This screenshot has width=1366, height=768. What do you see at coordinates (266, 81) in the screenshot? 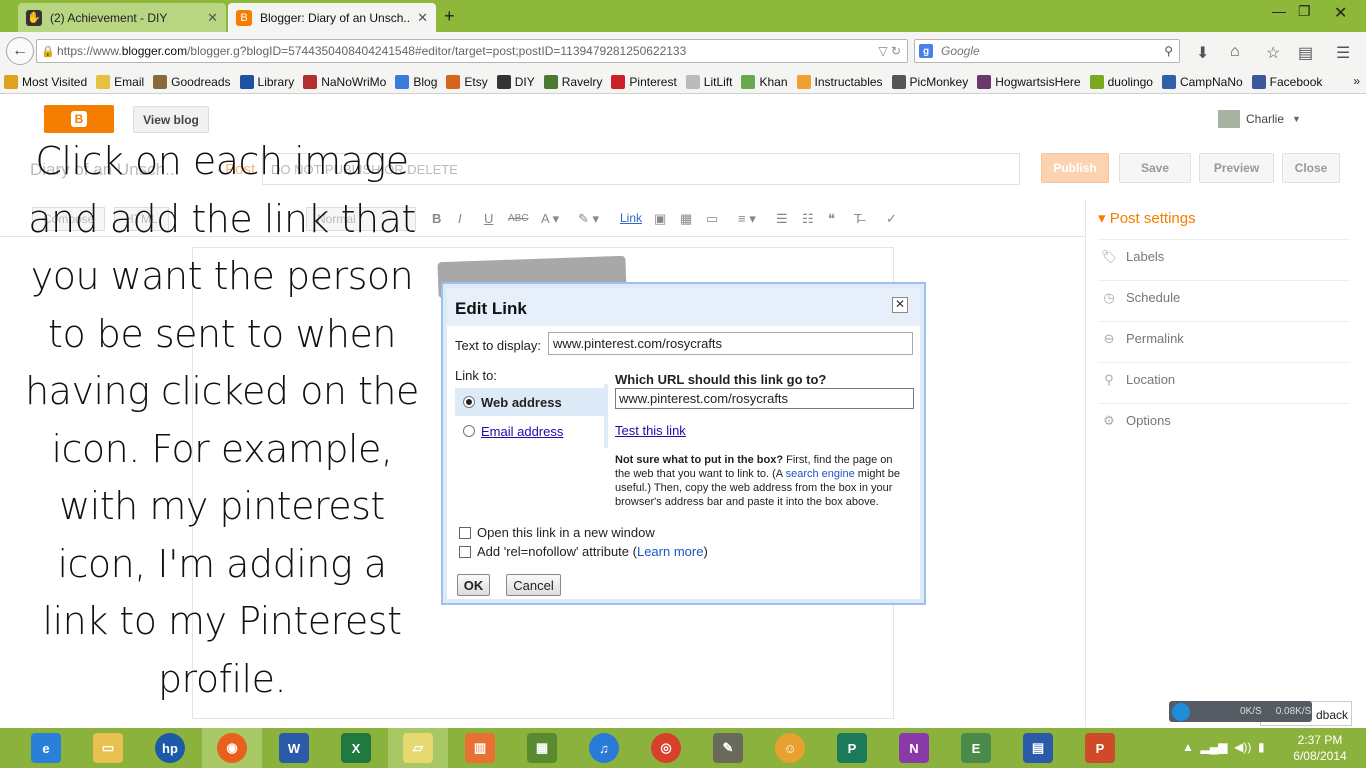
I see `bookmark-library: Library` at bounding box center [266, 81].